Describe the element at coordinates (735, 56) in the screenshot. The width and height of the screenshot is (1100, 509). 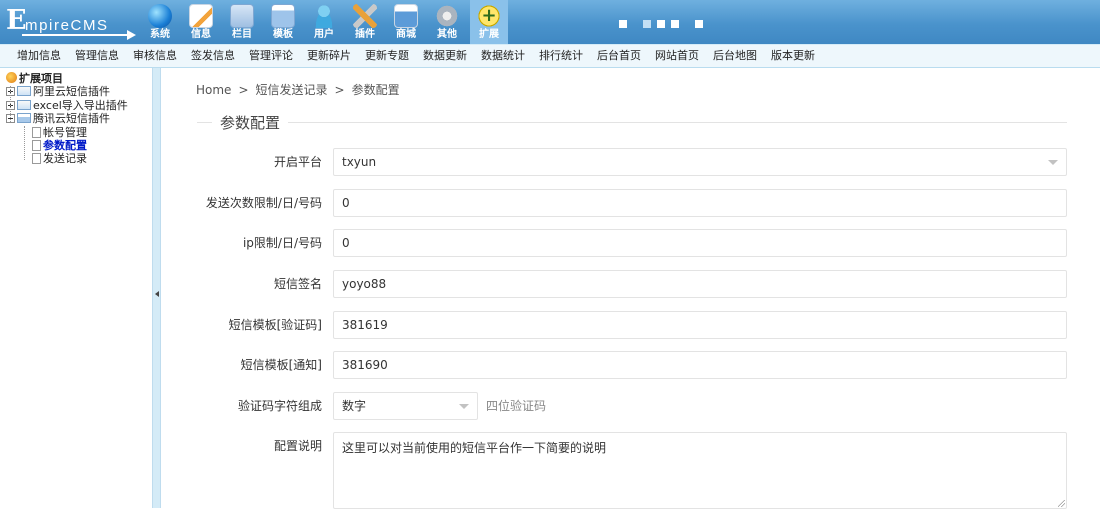
I see `submenu-item: 后台地图` at that location.